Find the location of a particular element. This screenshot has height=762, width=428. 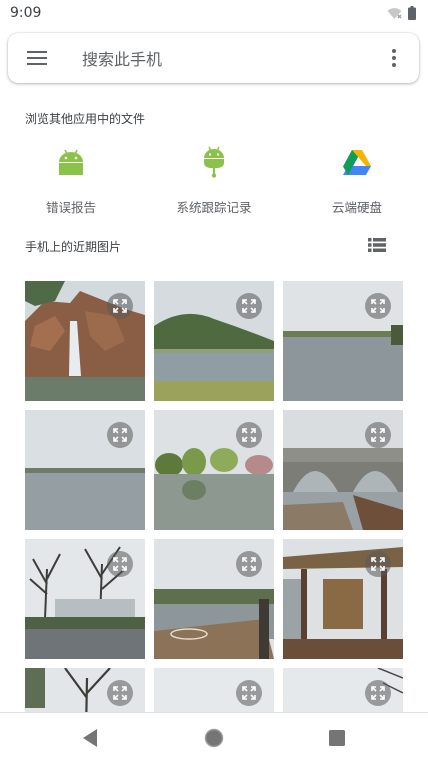

more-options-button is located at coordinates (394, 58).